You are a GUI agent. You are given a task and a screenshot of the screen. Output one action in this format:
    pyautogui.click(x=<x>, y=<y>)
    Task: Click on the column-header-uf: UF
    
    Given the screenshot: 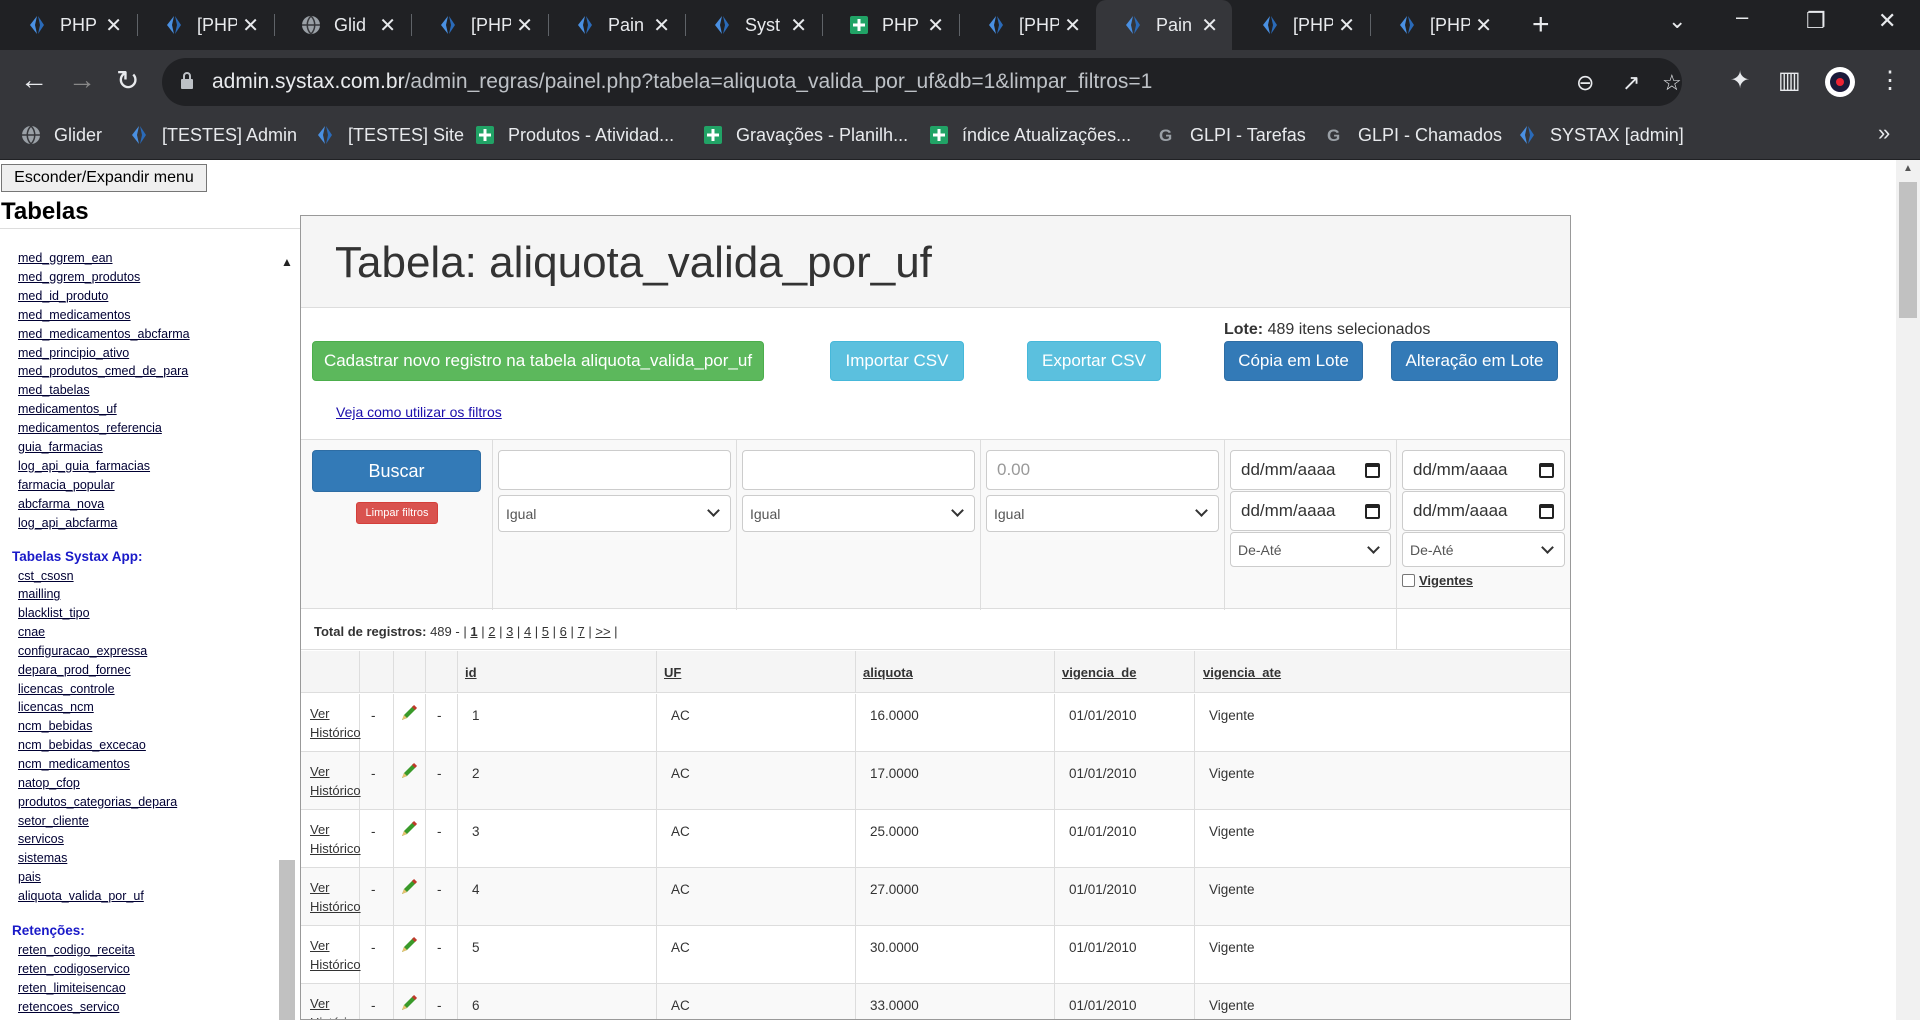 What is the action you would take?
    pyautogui.click(x=672, y=672)
    